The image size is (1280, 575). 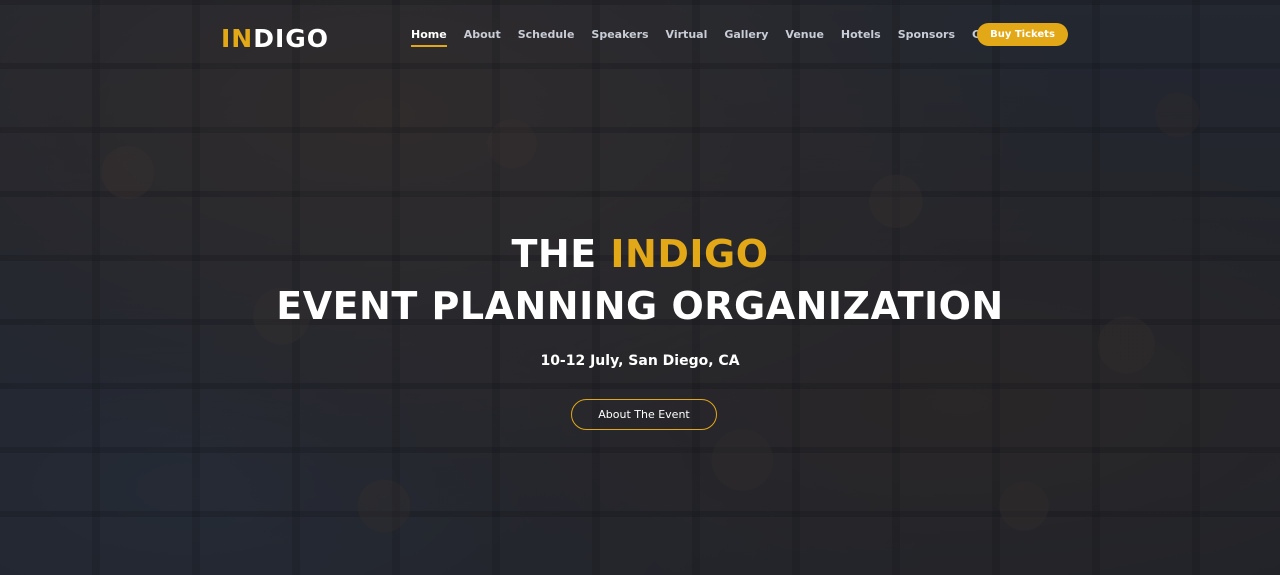 I want to click on buy-tickets-button: Buy Tickets, so click(x=1022, y=34).